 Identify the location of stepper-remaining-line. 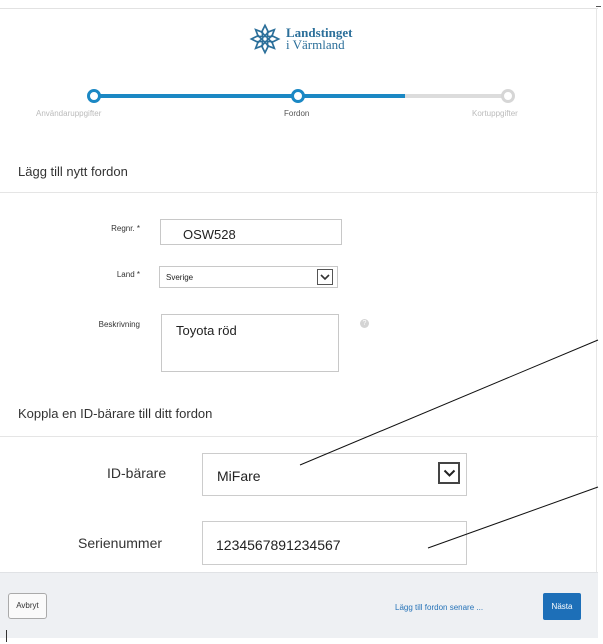
(456, 96).